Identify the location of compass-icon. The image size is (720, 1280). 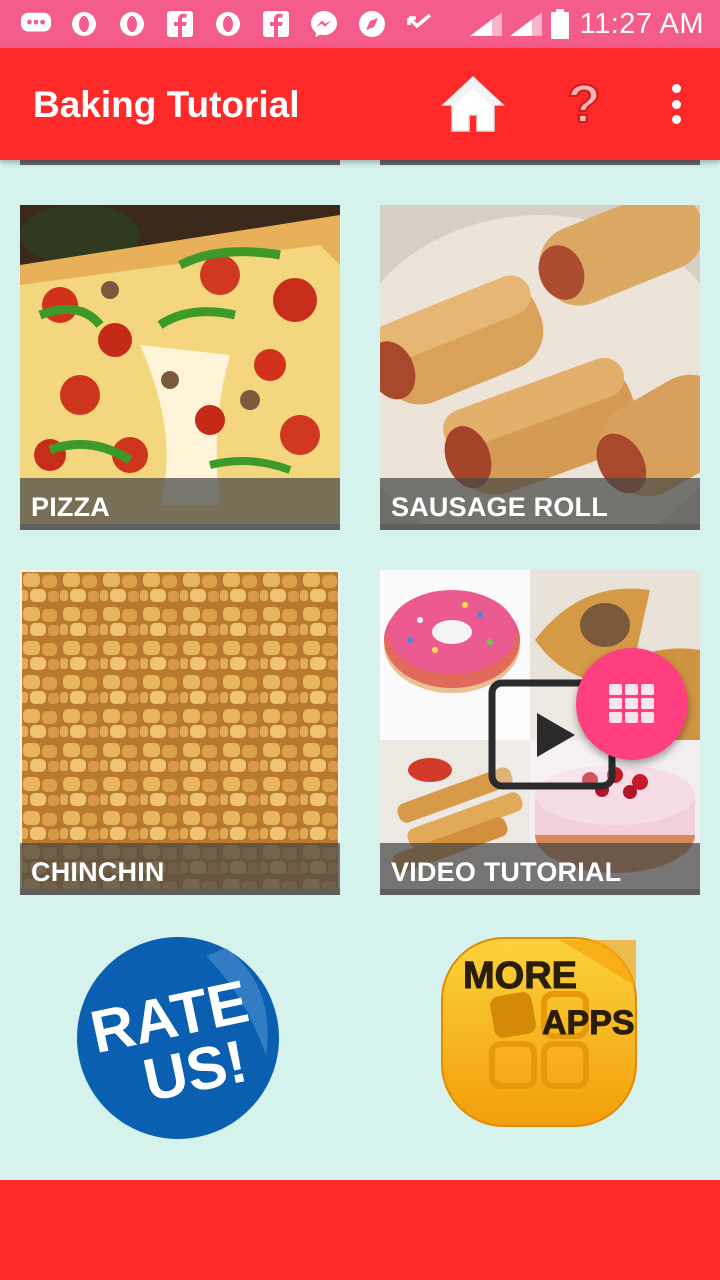
(372, 24).